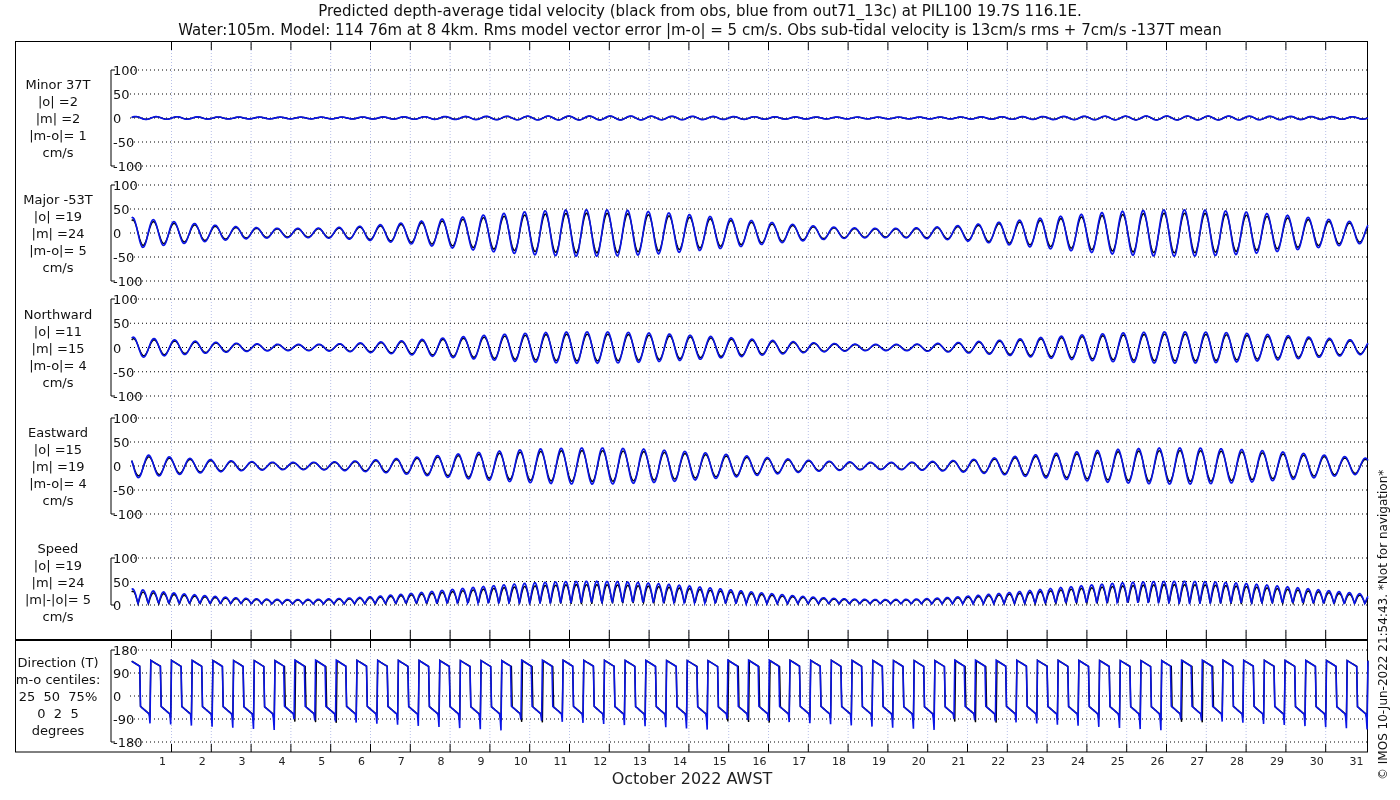  What do you see at coordinates (58, 118) in the screenshot?
I see `panel-label: Minor 37T |o| =2 |m| =2 |m-o|= 1 cm/s` at bounding box center [58, 118].